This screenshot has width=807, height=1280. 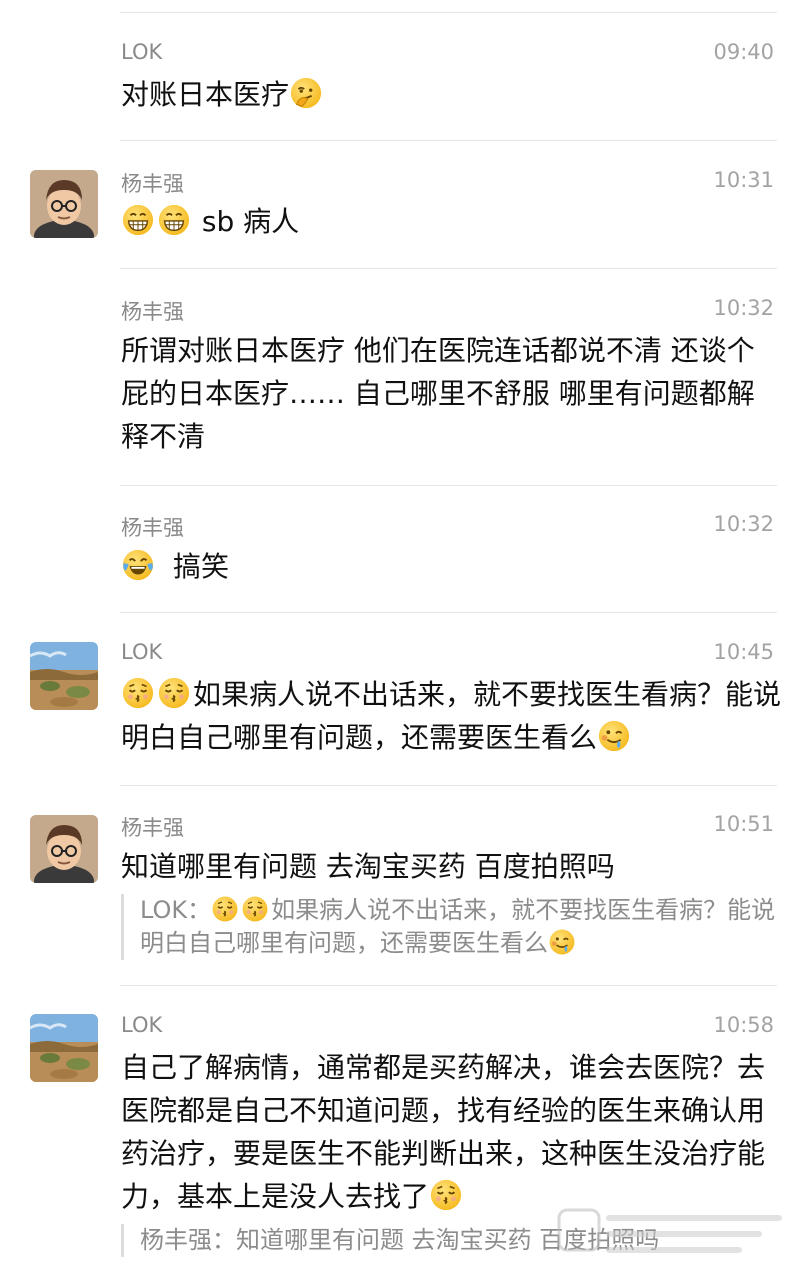 I want to click on message-time: 10:51, so click(x=743, y=824).